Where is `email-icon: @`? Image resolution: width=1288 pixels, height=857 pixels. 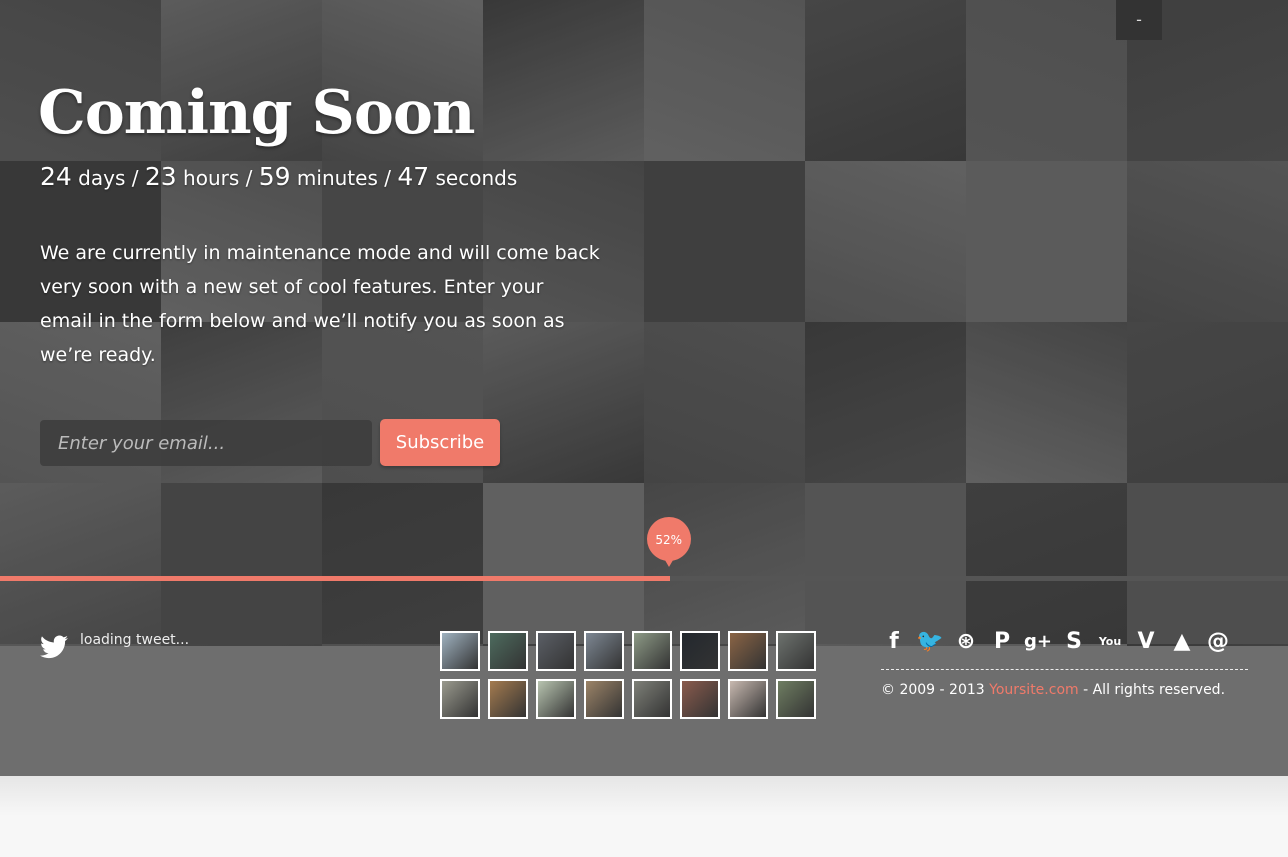
email-icon: @ is located at coordinates (1218, 642).